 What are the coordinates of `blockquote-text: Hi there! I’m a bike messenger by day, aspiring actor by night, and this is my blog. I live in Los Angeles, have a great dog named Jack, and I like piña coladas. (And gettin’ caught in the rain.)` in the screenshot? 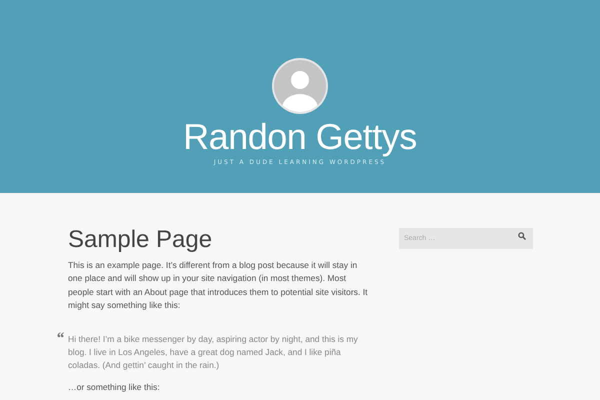 It's located at (213, 352).